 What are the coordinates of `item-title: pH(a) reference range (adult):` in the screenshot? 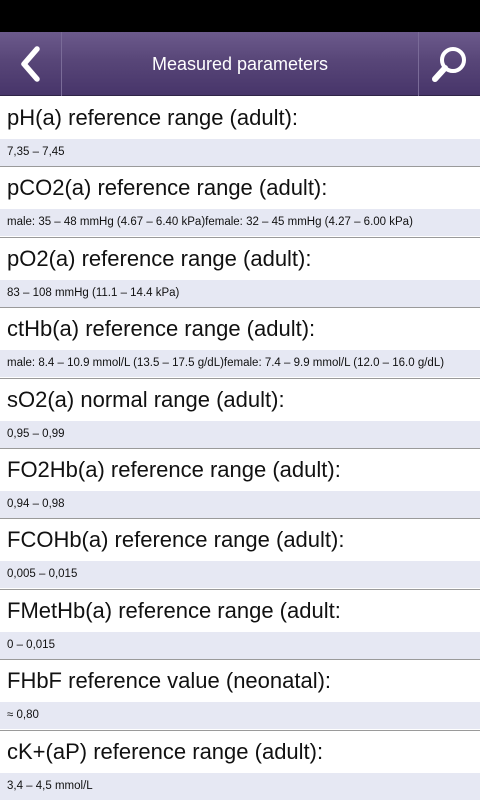 It's located at (240, 118).